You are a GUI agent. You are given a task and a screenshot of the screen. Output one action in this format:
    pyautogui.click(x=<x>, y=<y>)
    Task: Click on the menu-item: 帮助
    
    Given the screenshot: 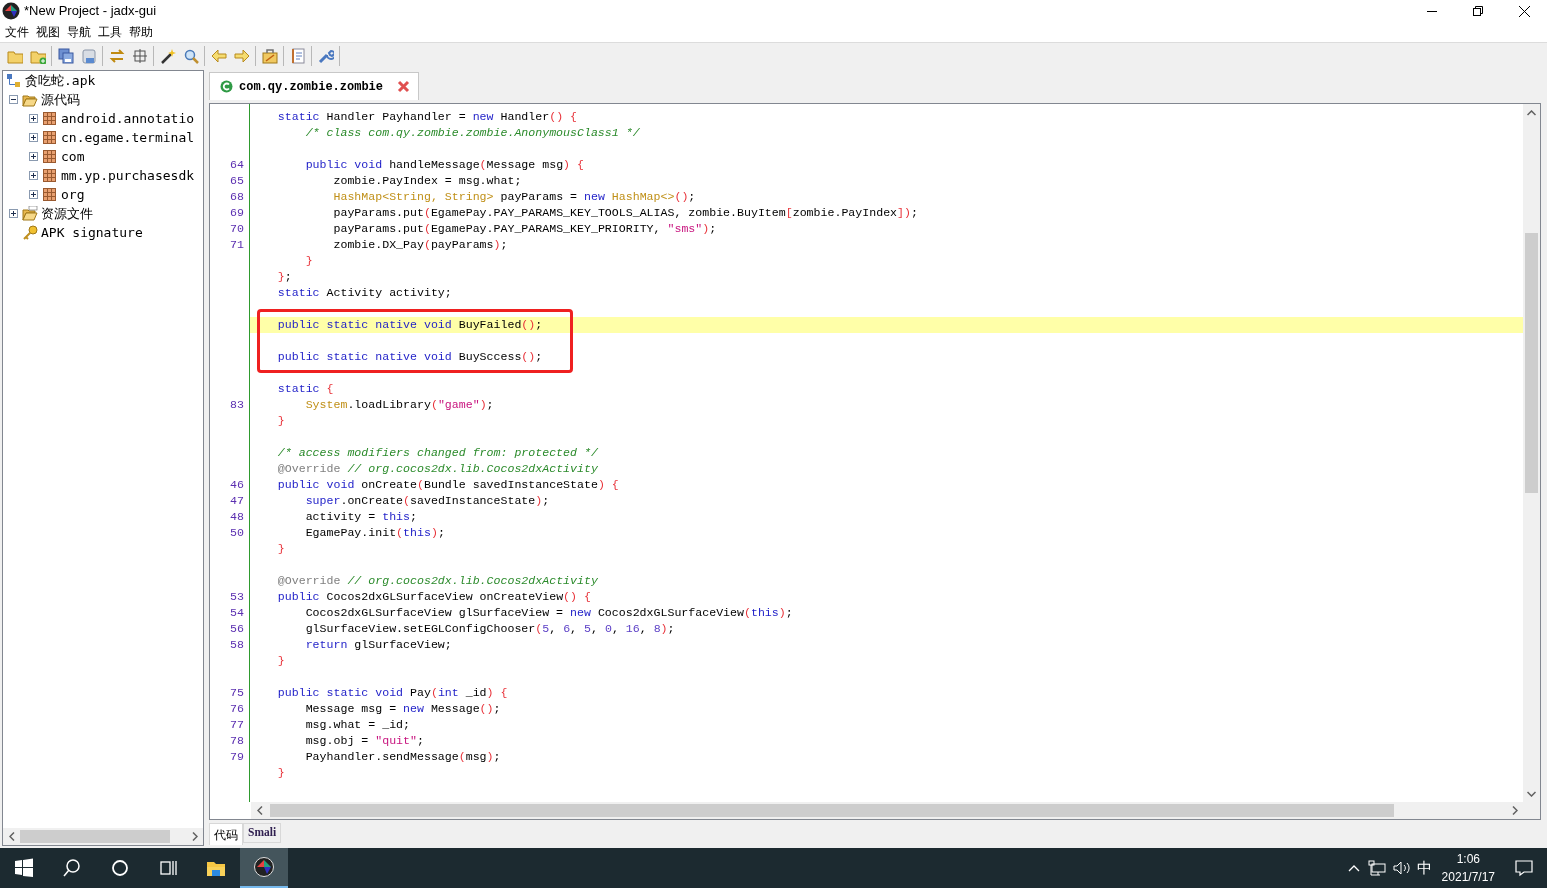 What is the action you would take?
    pyautogui.click(x=141, y=32)
    